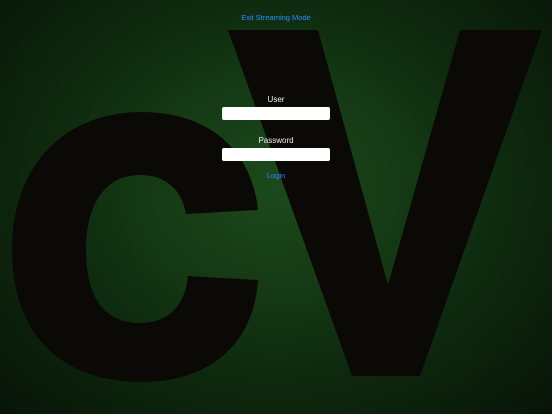  Describe the element at coordinates (276, 99) in the screenshot. I see `user-label: User` at that location.